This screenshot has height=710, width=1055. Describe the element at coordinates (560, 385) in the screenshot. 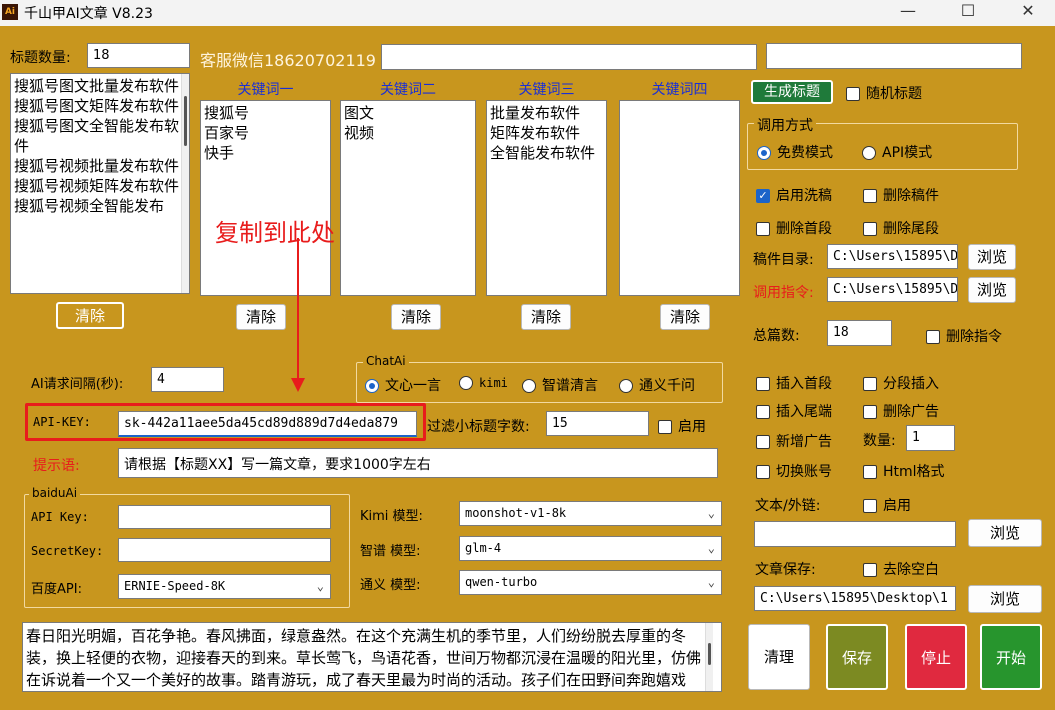

I see `chatai-option-zhipu: 智谱清言` at that location.